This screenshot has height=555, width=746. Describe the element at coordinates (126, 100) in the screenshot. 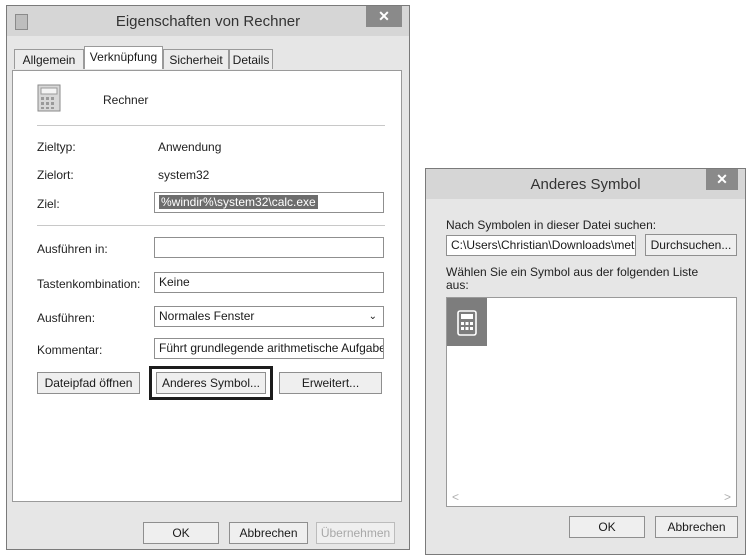

I see `app-name: Rechner` at that location.